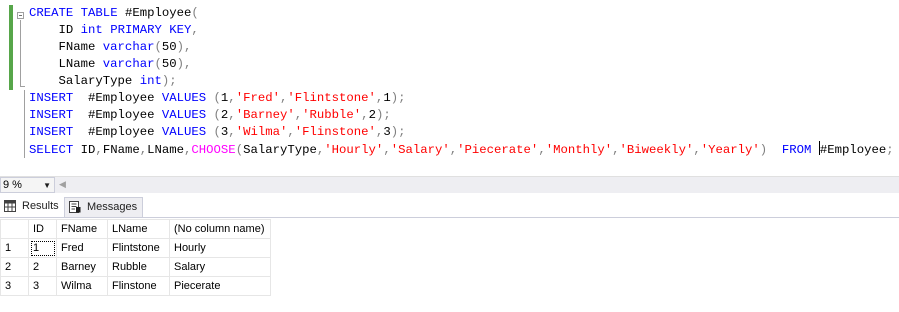 Image resolution: width=899 pixels, height=312 pixels. I want to click on table-cell: Hourly, so click(220, 248).